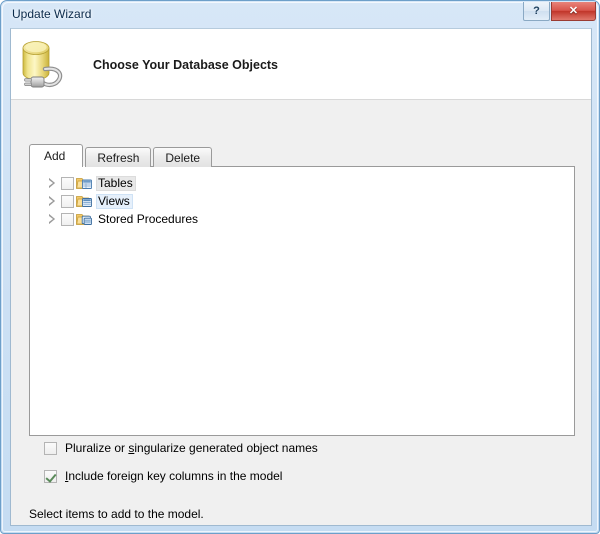  I want to click on option-foreign-key: Include foreign key columns in the model, so click(181, 476).